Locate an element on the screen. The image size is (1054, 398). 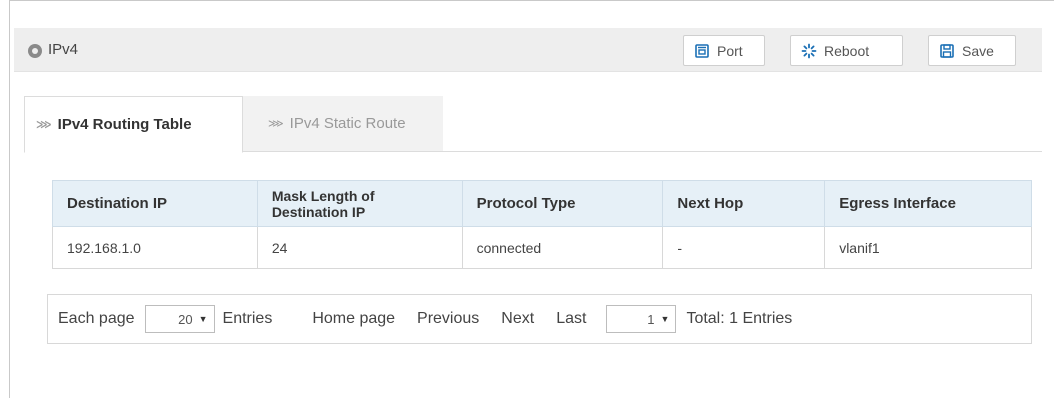
reboot-icon is located at coordinates (809, 51).